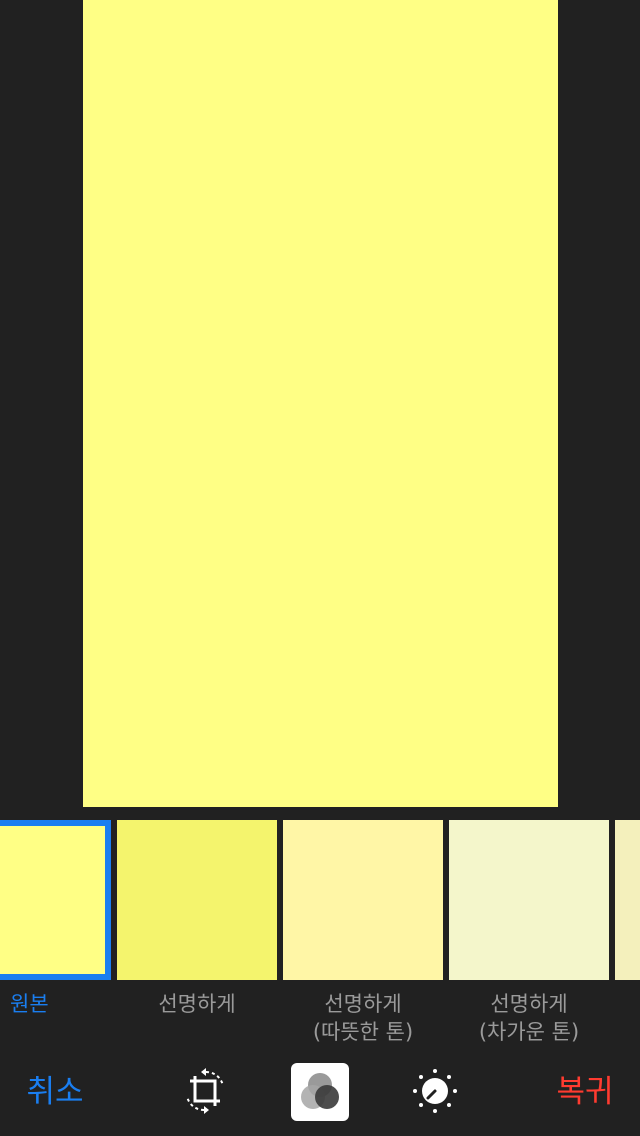 This screenshot has height=1136, width=640. Describe the element at coordinates (627, 900) in the screenshot. I see `filter-thumbnail-next` at that location.